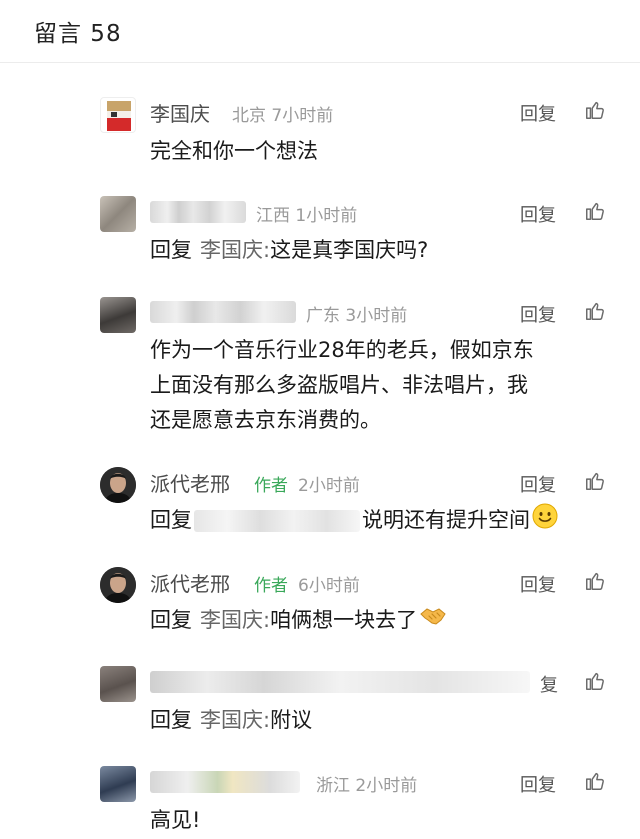 This screenshot has height=839, width=640. What do you see at coordinates (277, 521) in the screenshot?
I see `reply-target-blurred` at bounding box center [277, 521].